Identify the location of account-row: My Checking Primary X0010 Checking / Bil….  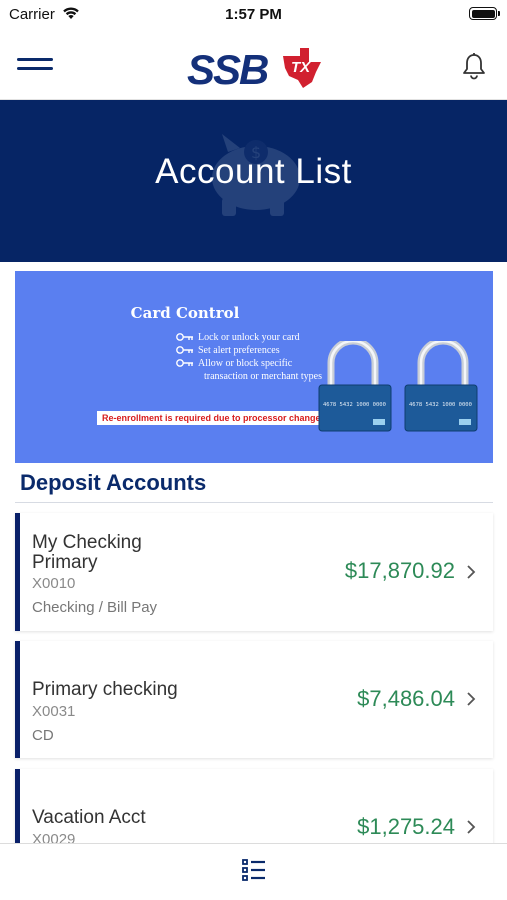
(254, 572).